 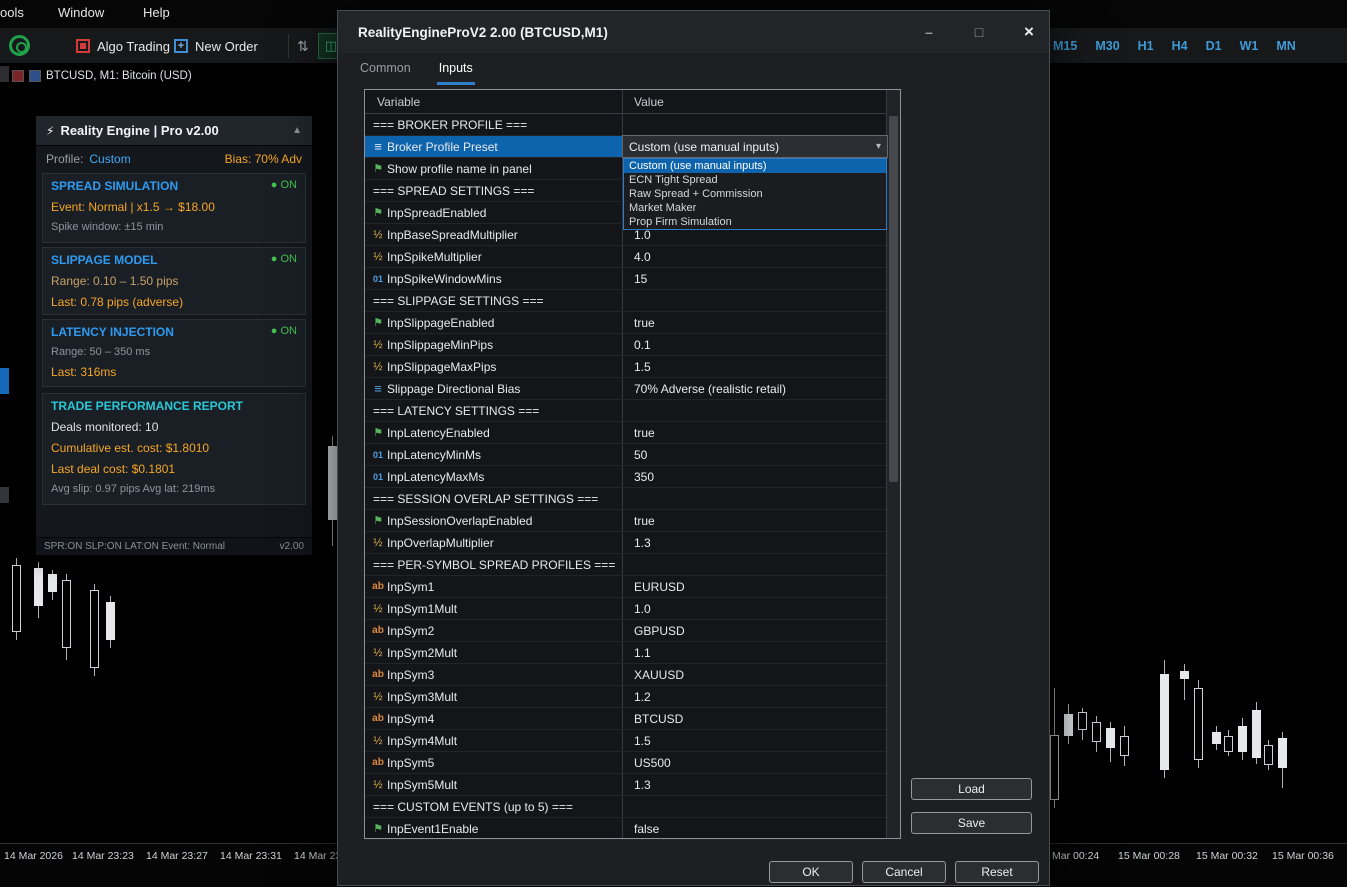 What do you see at coordinates (754, 697) in the screenshot?
I see `variable-value: 1.2` at bounding box center [754, 697].